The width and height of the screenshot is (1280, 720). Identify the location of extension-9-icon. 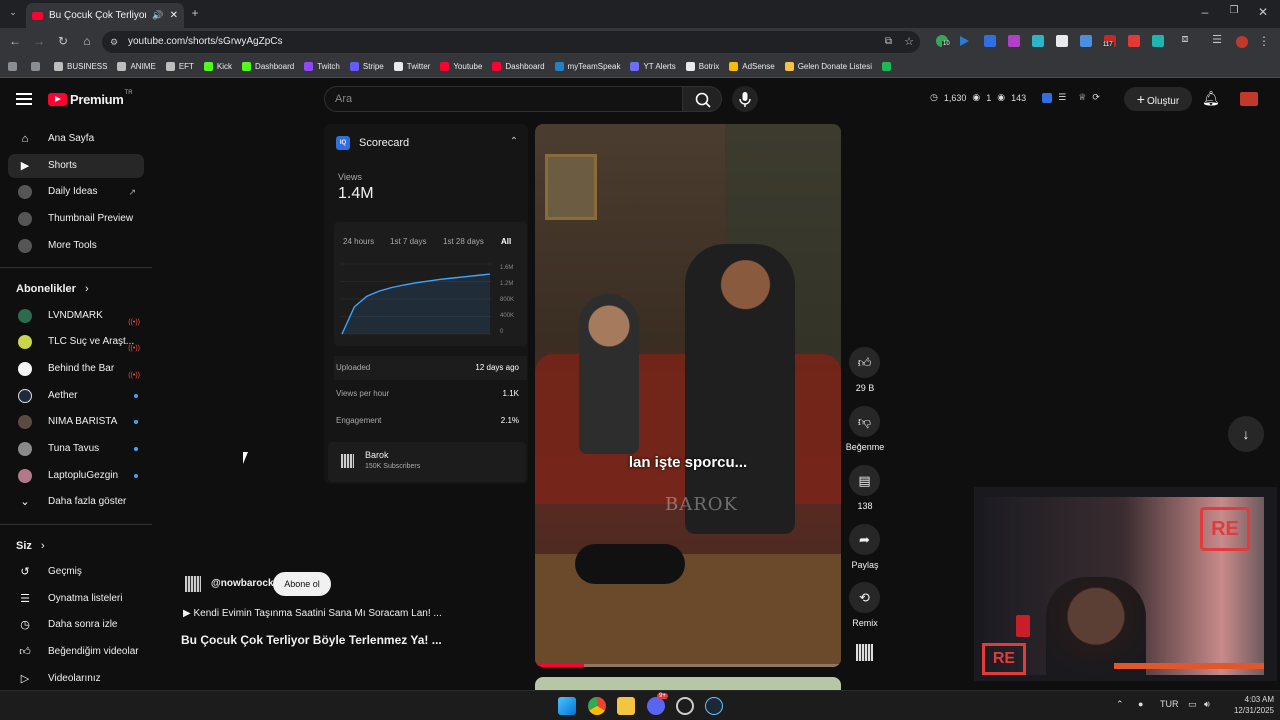
(1134, 41).